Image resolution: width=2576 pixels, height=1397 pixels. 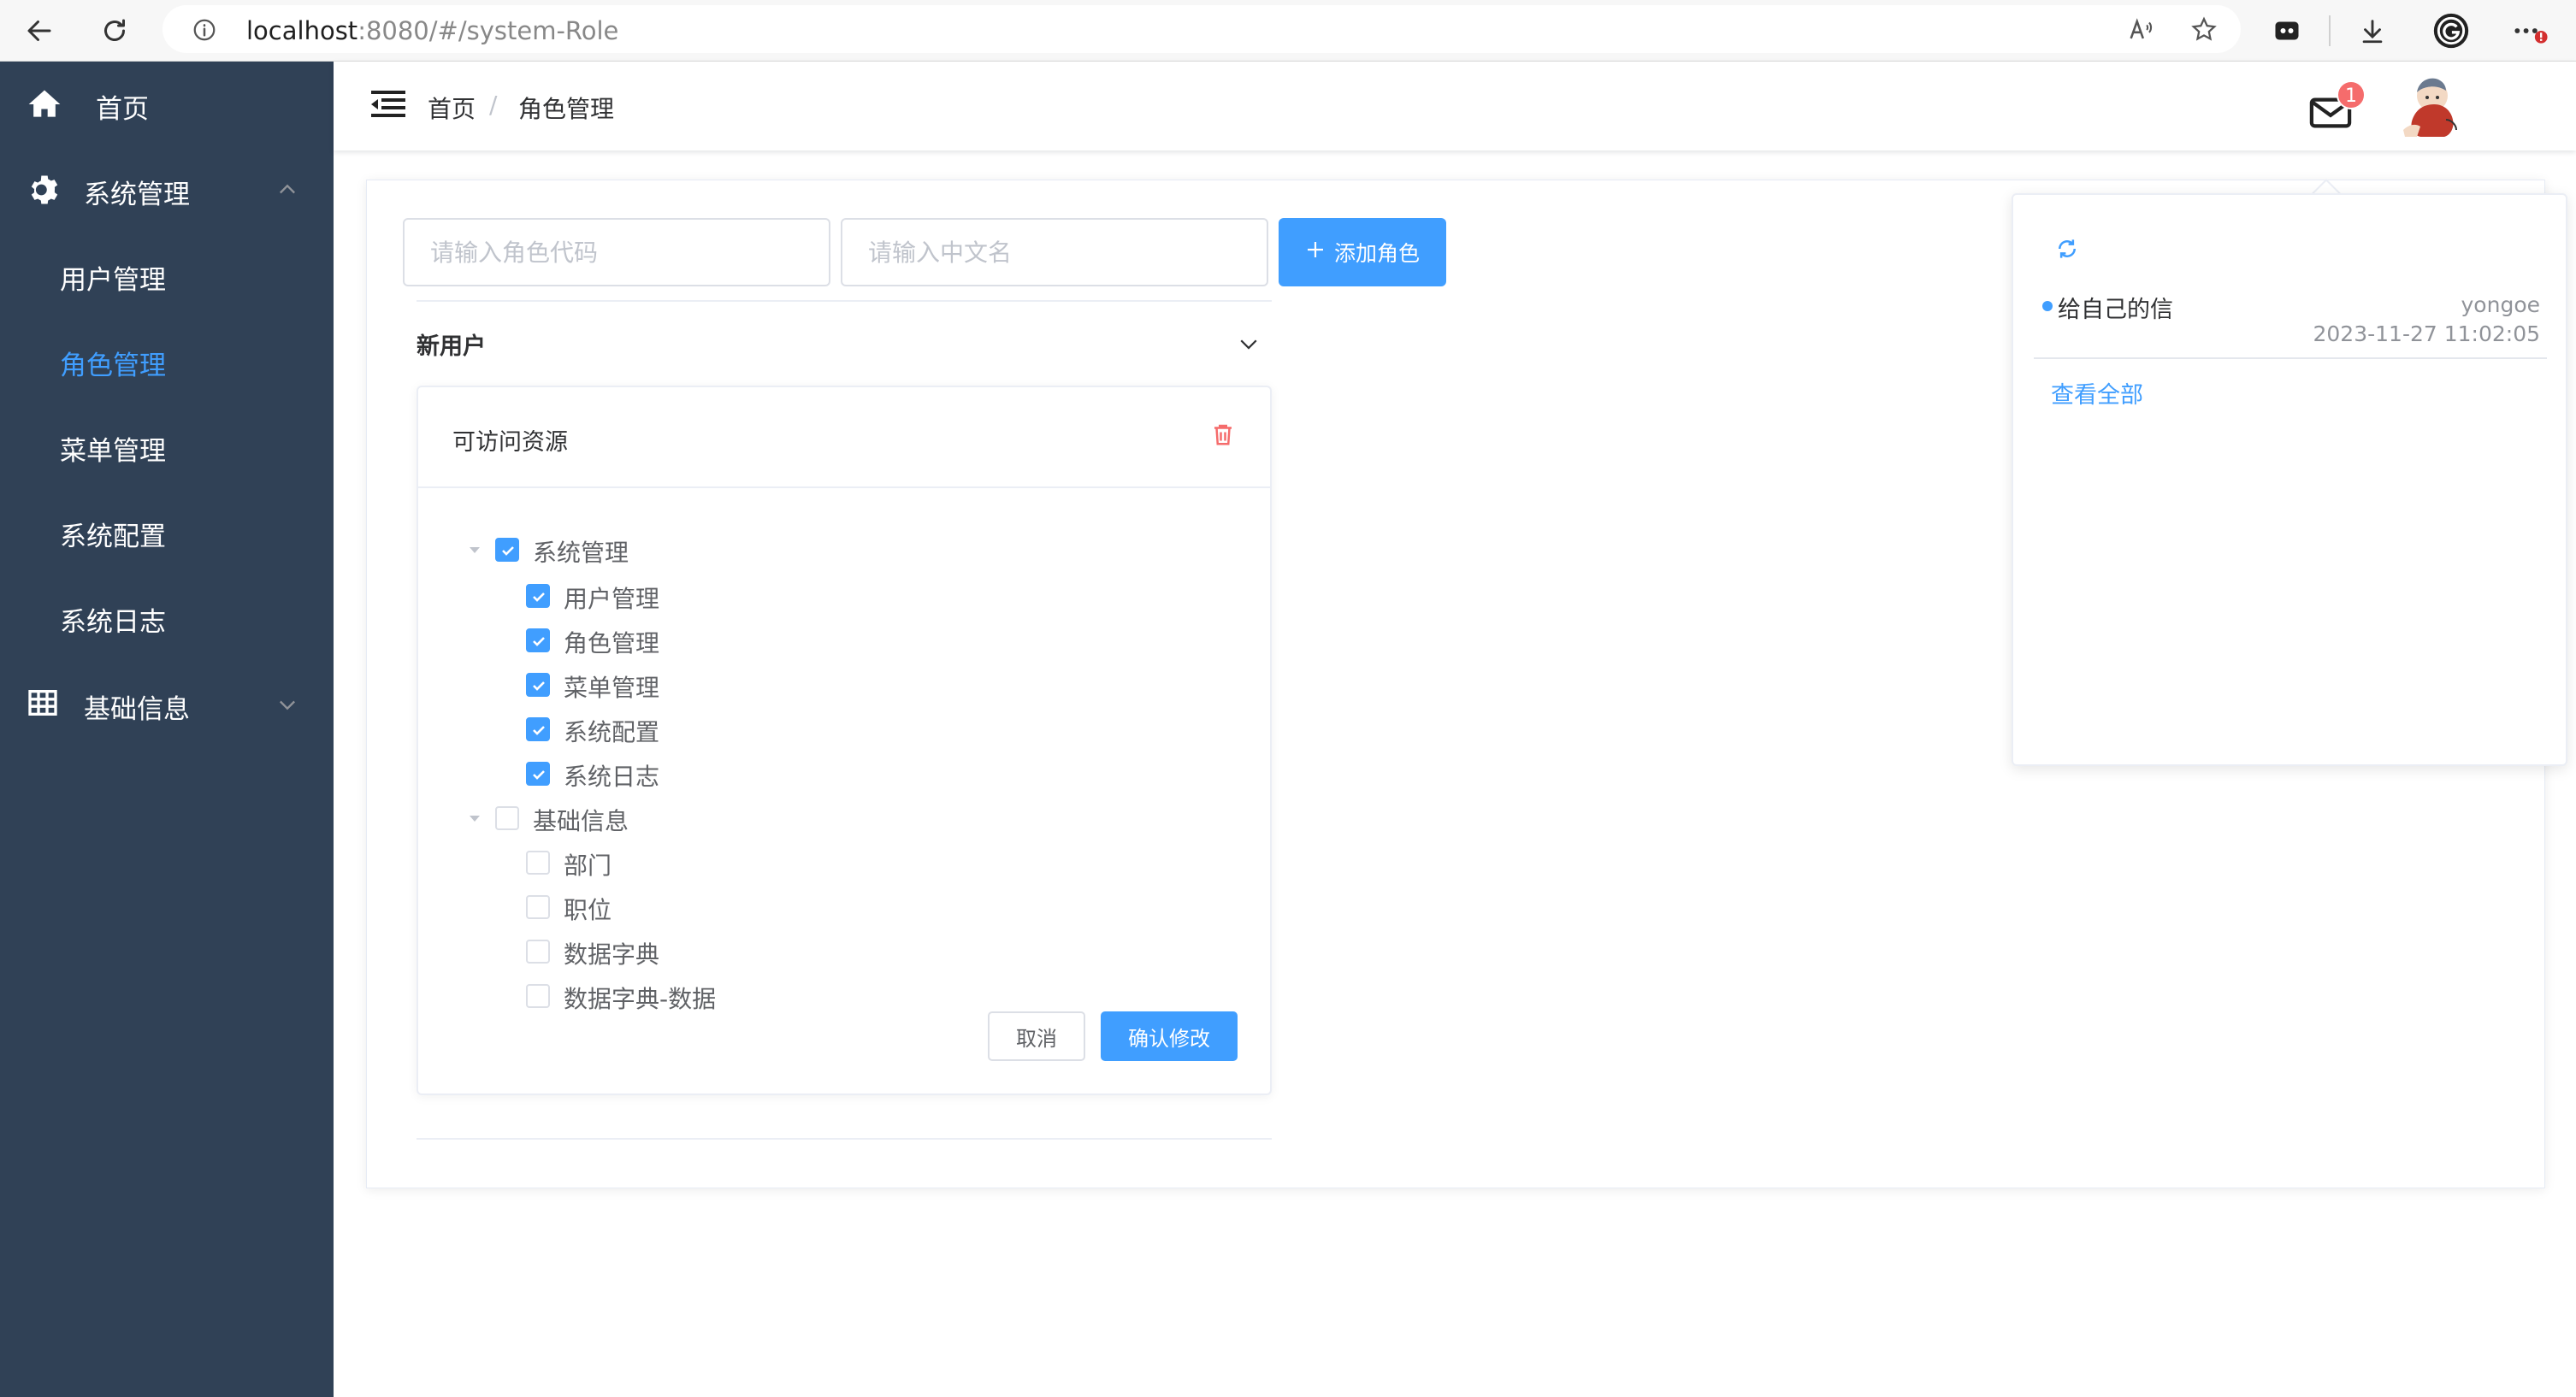 What do you see at coordinates (1054, 252) in the screenshot?
I see `role-name-input` at bounding box center [1054, 252].